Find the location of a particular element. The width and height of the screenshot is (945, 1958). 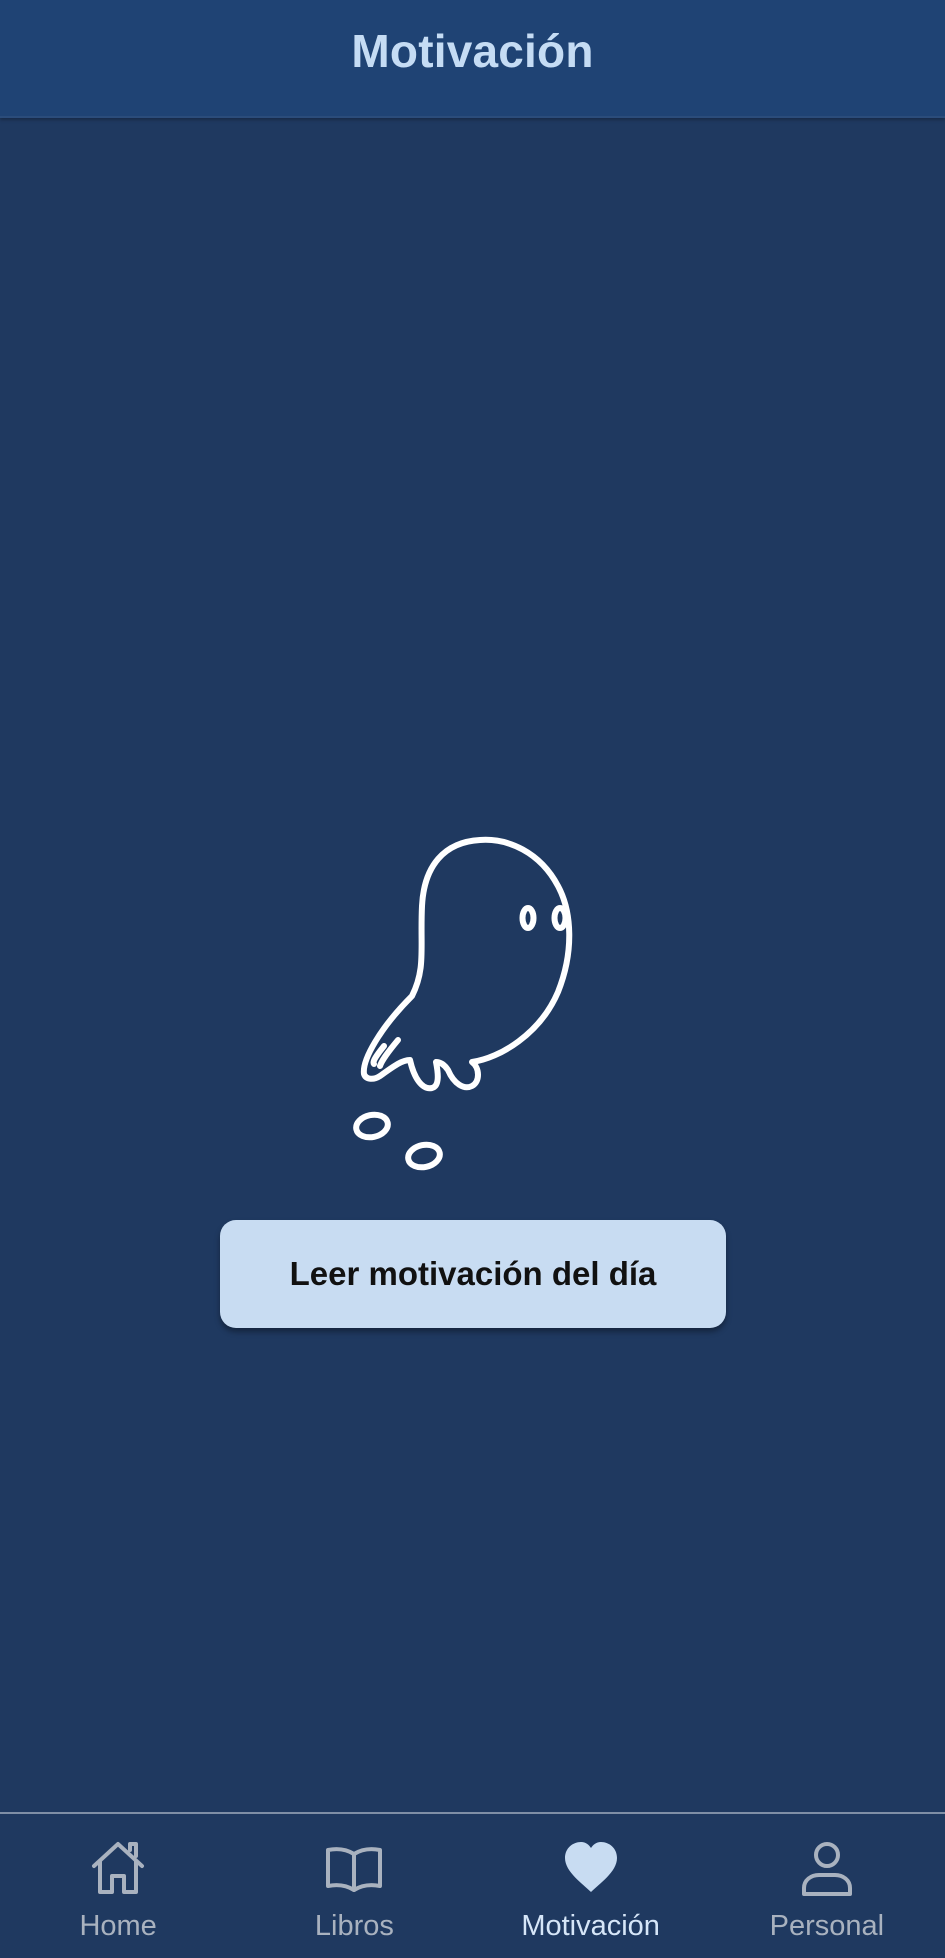

page-title: Motivación is located at coordinates (472, 51).